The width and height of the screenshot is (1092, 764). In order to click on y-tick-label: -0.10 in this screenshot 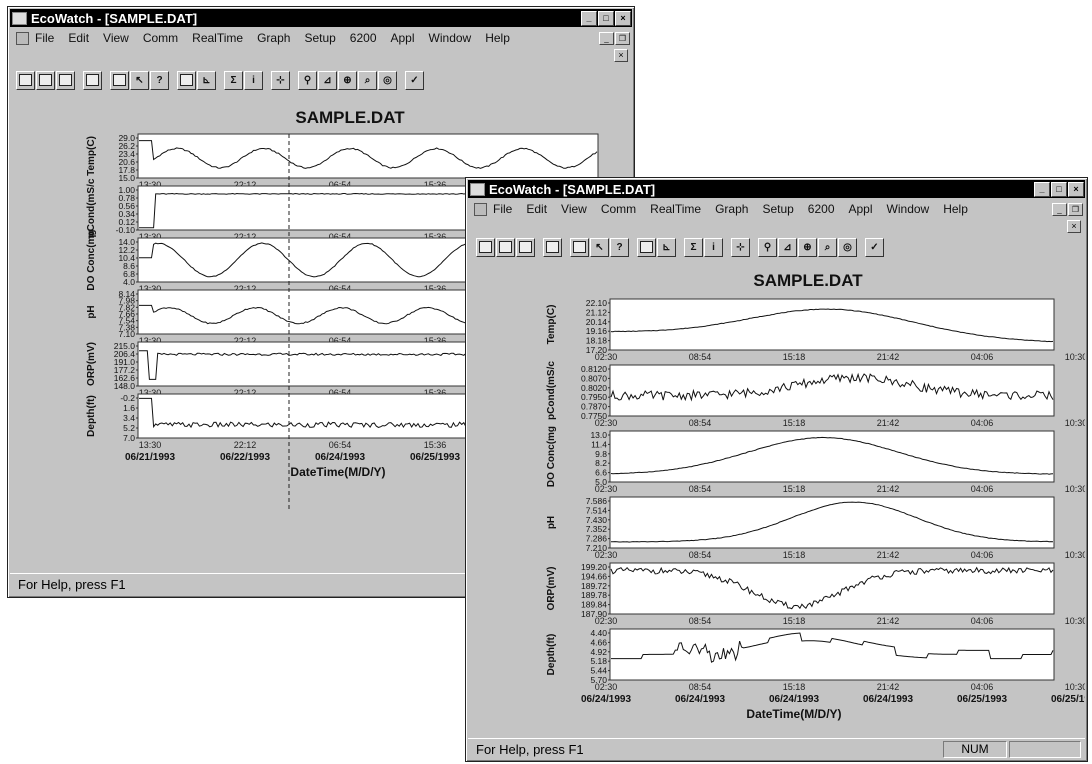, I will do `click(126, 230)`.